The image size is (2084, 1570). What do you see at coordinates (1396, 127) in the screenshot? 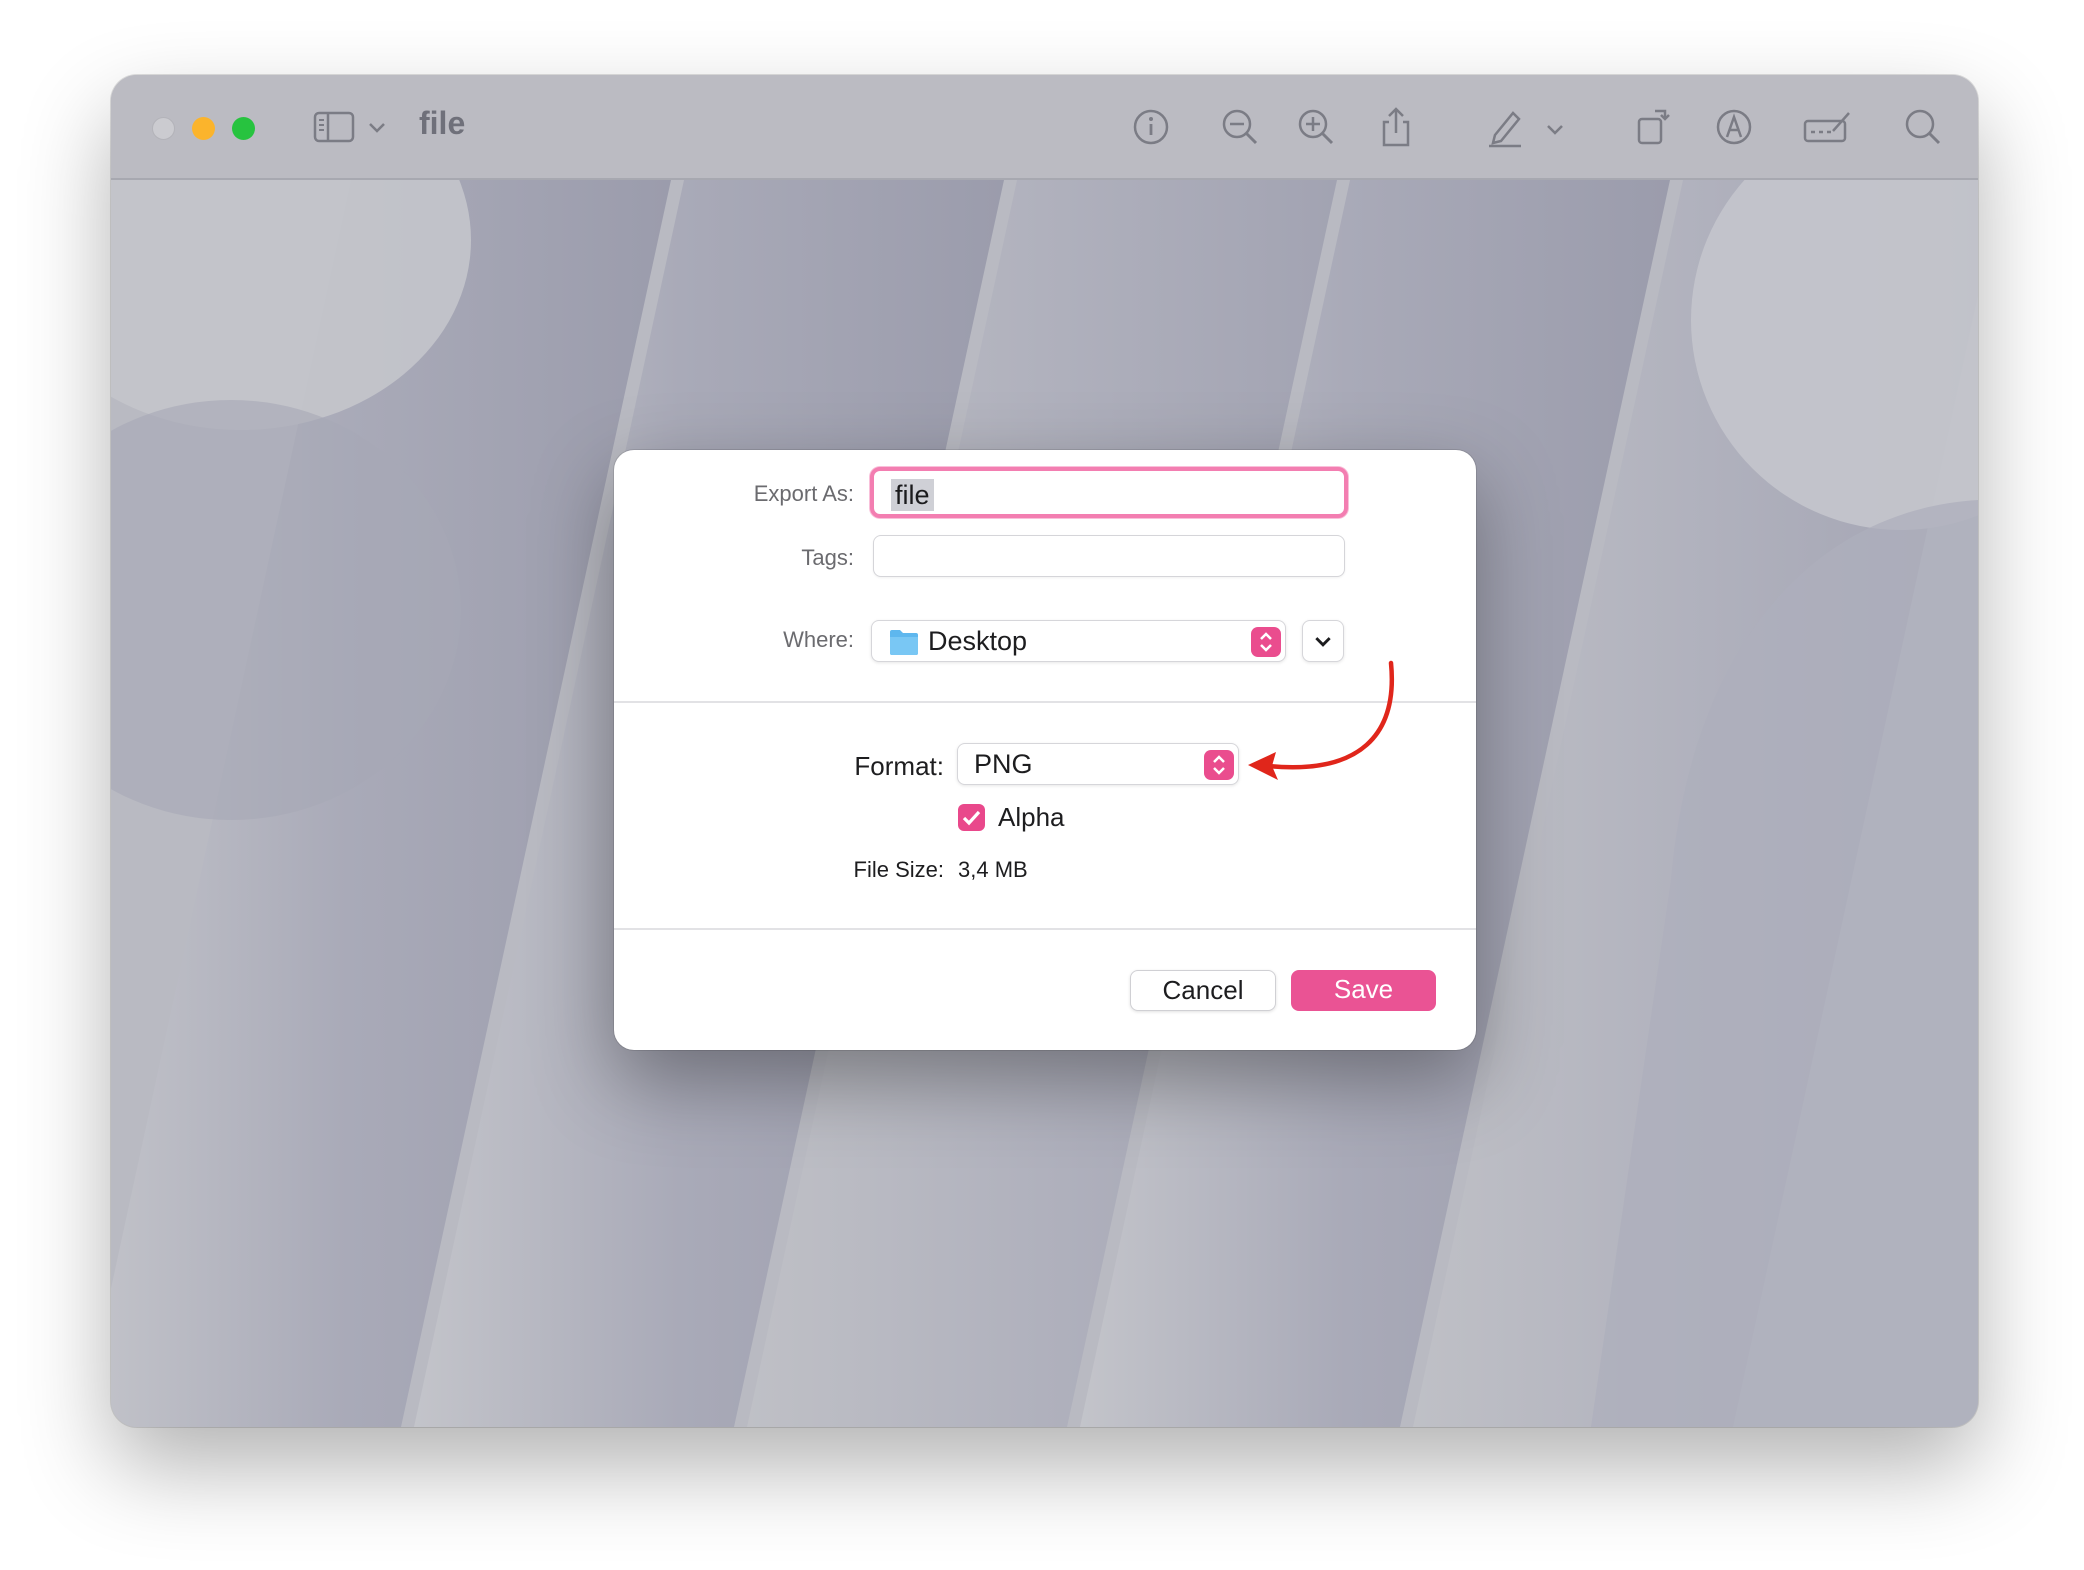
I see `share-icon` at bounding box center [1396, 127].